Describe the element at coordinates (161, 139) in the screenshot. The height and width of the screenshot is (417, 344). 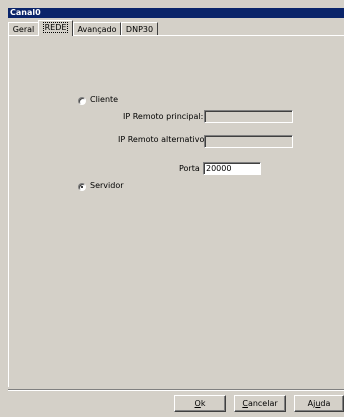
I see `ip-secondary-label: IP Remoto alternativo` at that location.